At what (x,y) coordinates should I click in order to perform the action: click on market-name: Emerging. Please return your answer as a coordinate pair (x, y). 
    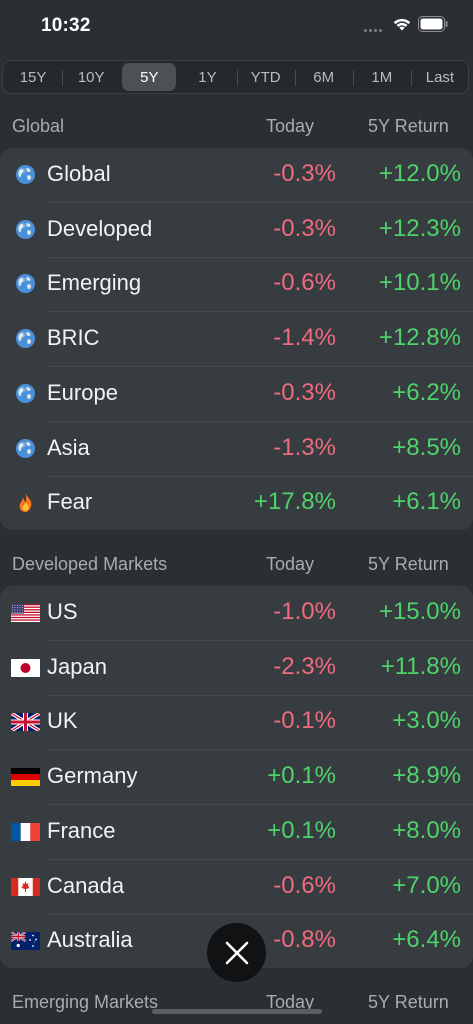
    Looking at the image, I should click on (94, 283).